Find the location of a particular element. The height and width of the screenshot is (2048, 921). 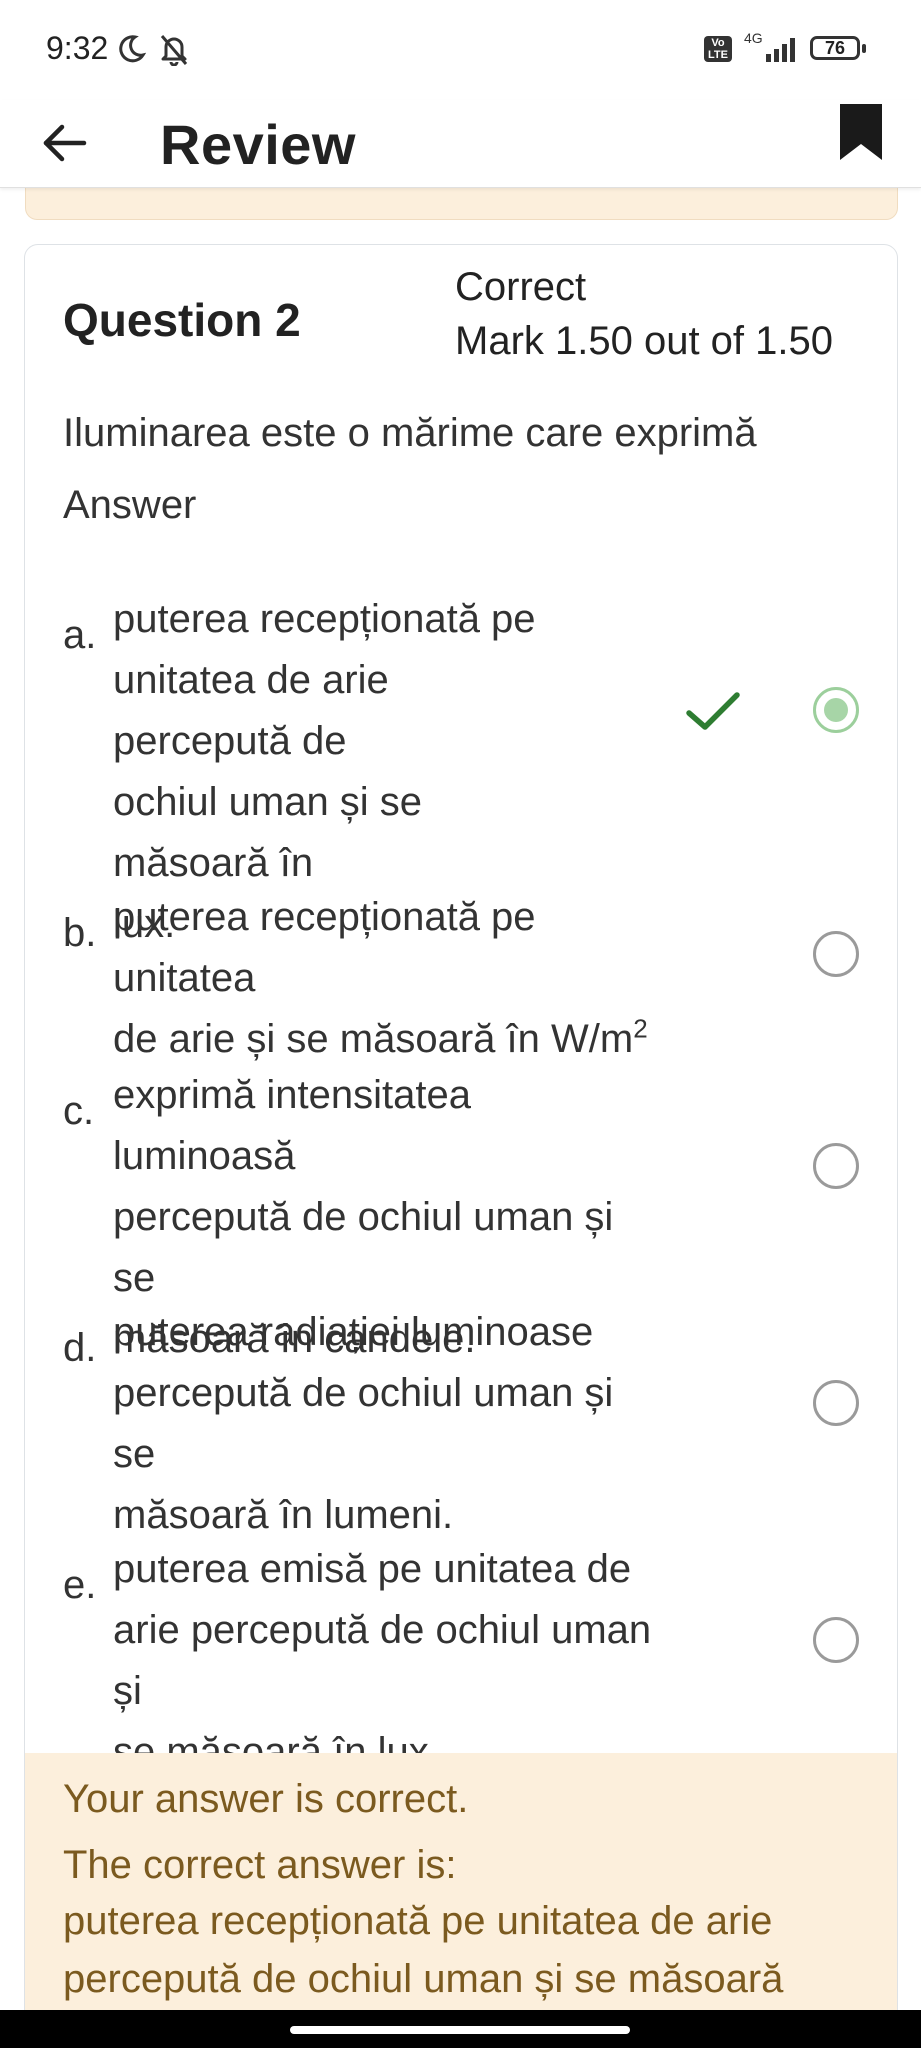

feedback-result: Your answer is correct. is located at coordinates (266, 1799).